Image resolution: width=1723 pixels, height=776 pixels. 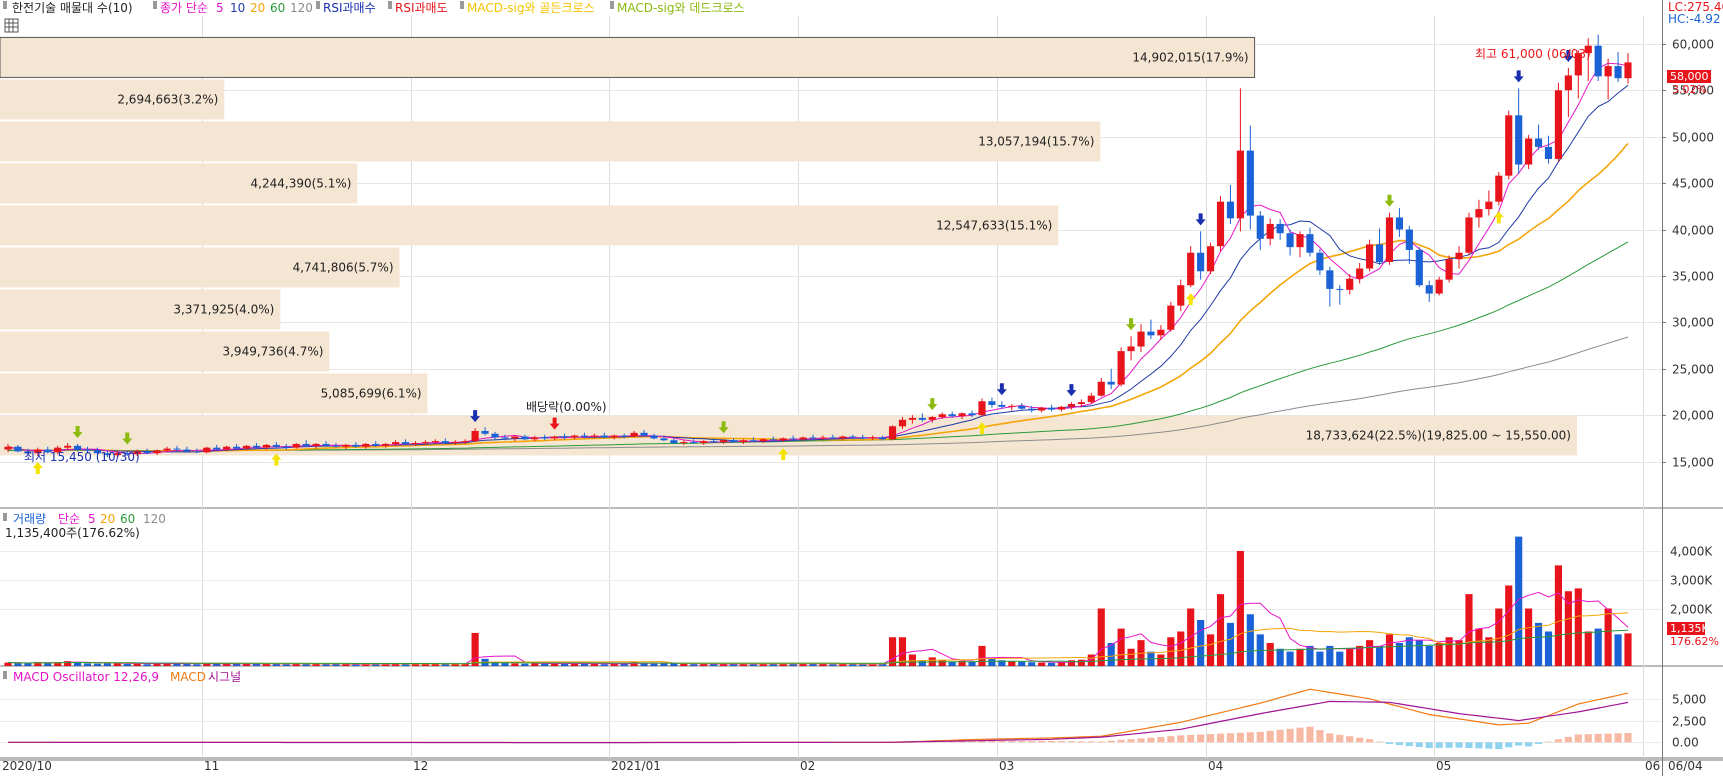 I want to click on current-price: 58,000, so click(x=1689, y=76).